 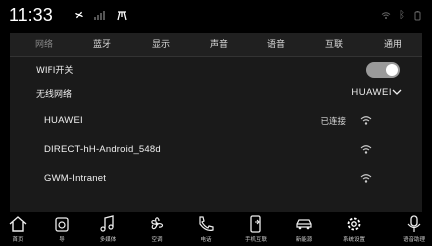 I want to click on tab-network: 网络, so click(x=44, y=45).